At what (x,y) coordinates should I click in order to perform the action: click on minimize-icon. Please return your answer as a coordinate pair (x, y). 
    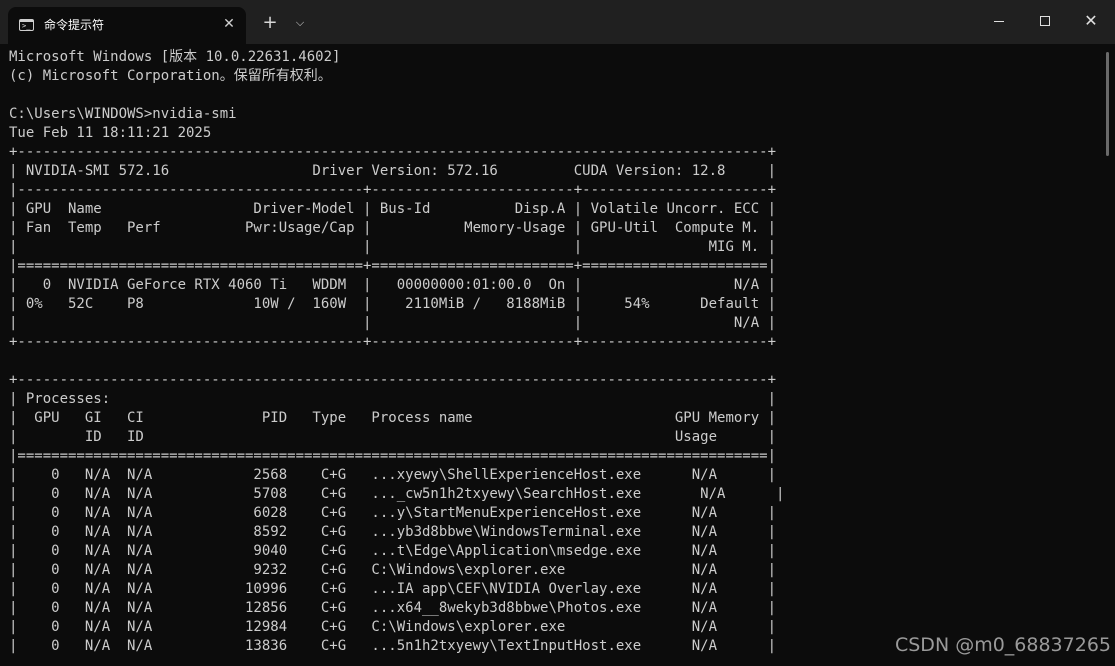
    Looking at the image, I should click on (999, 21).